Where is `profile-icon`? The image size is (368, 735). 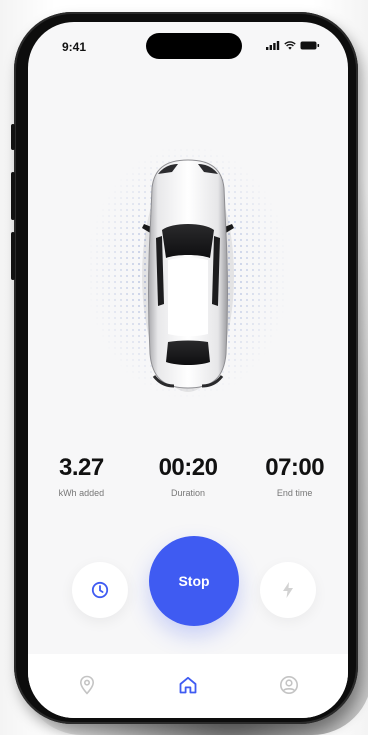
profile-icon is located at coordinates (289, 685).